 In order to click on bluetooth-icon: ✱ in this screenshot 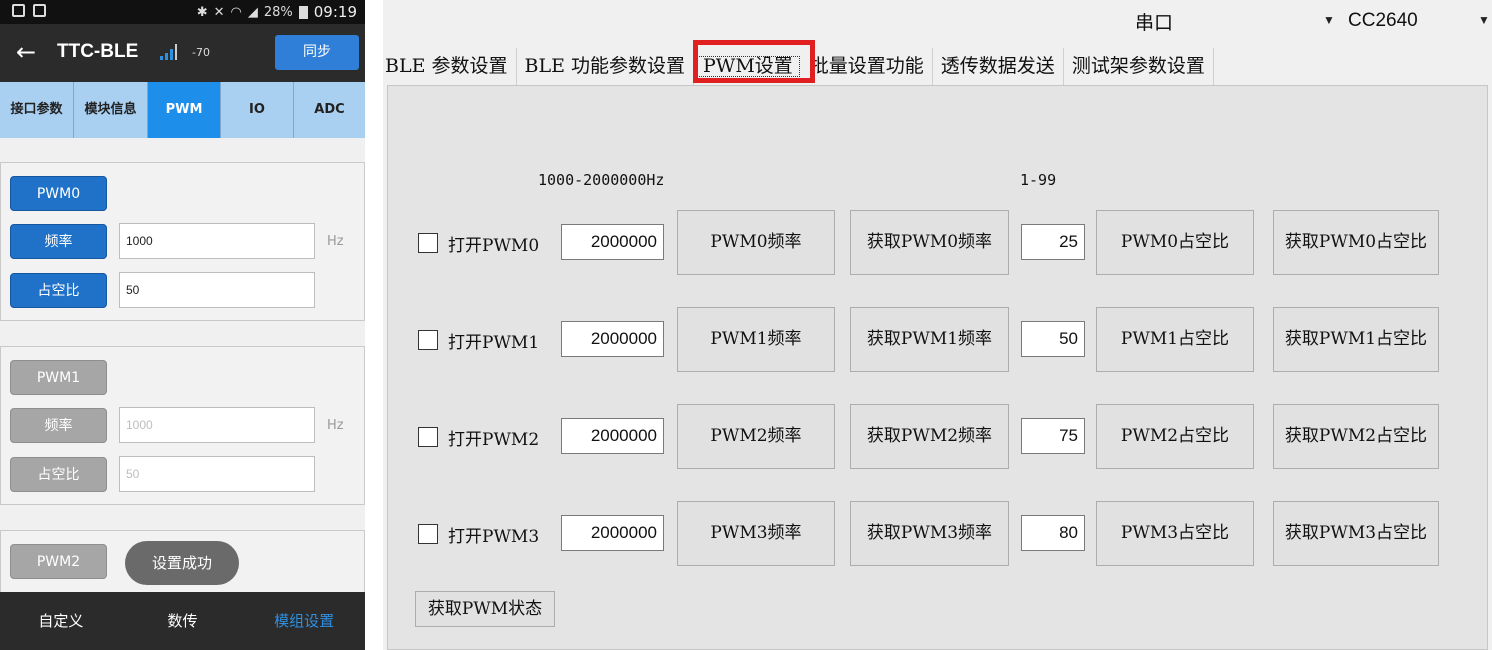, I will do `click(202, 12)`.